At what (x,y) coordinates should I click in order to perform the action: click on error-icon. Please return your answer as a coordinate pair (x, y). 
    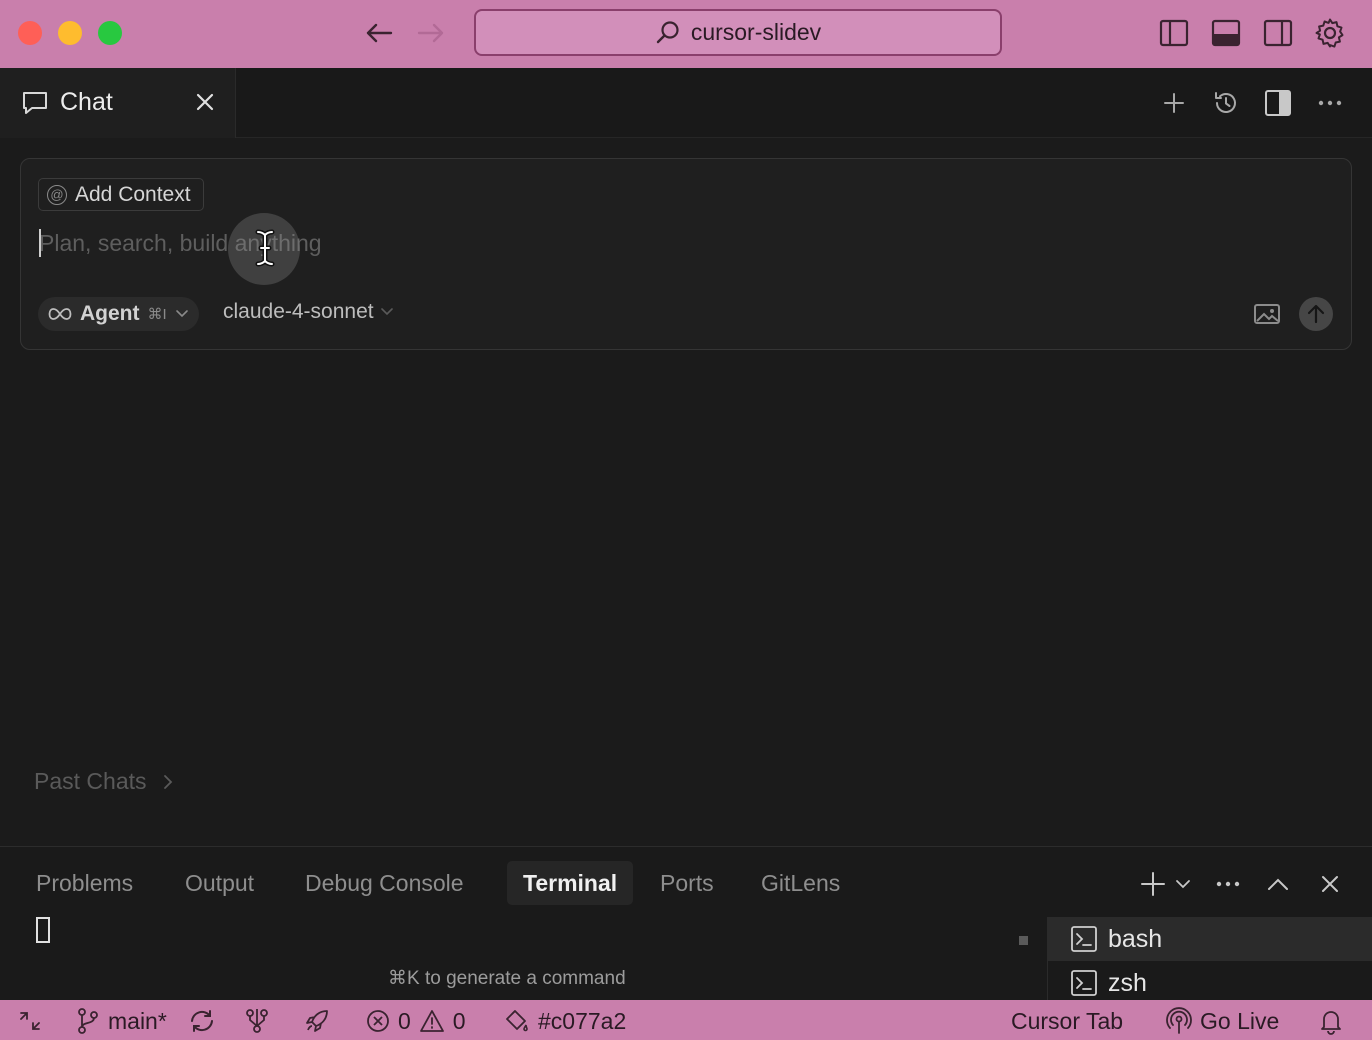
    Looking at the image, I should click on (378, 1021).